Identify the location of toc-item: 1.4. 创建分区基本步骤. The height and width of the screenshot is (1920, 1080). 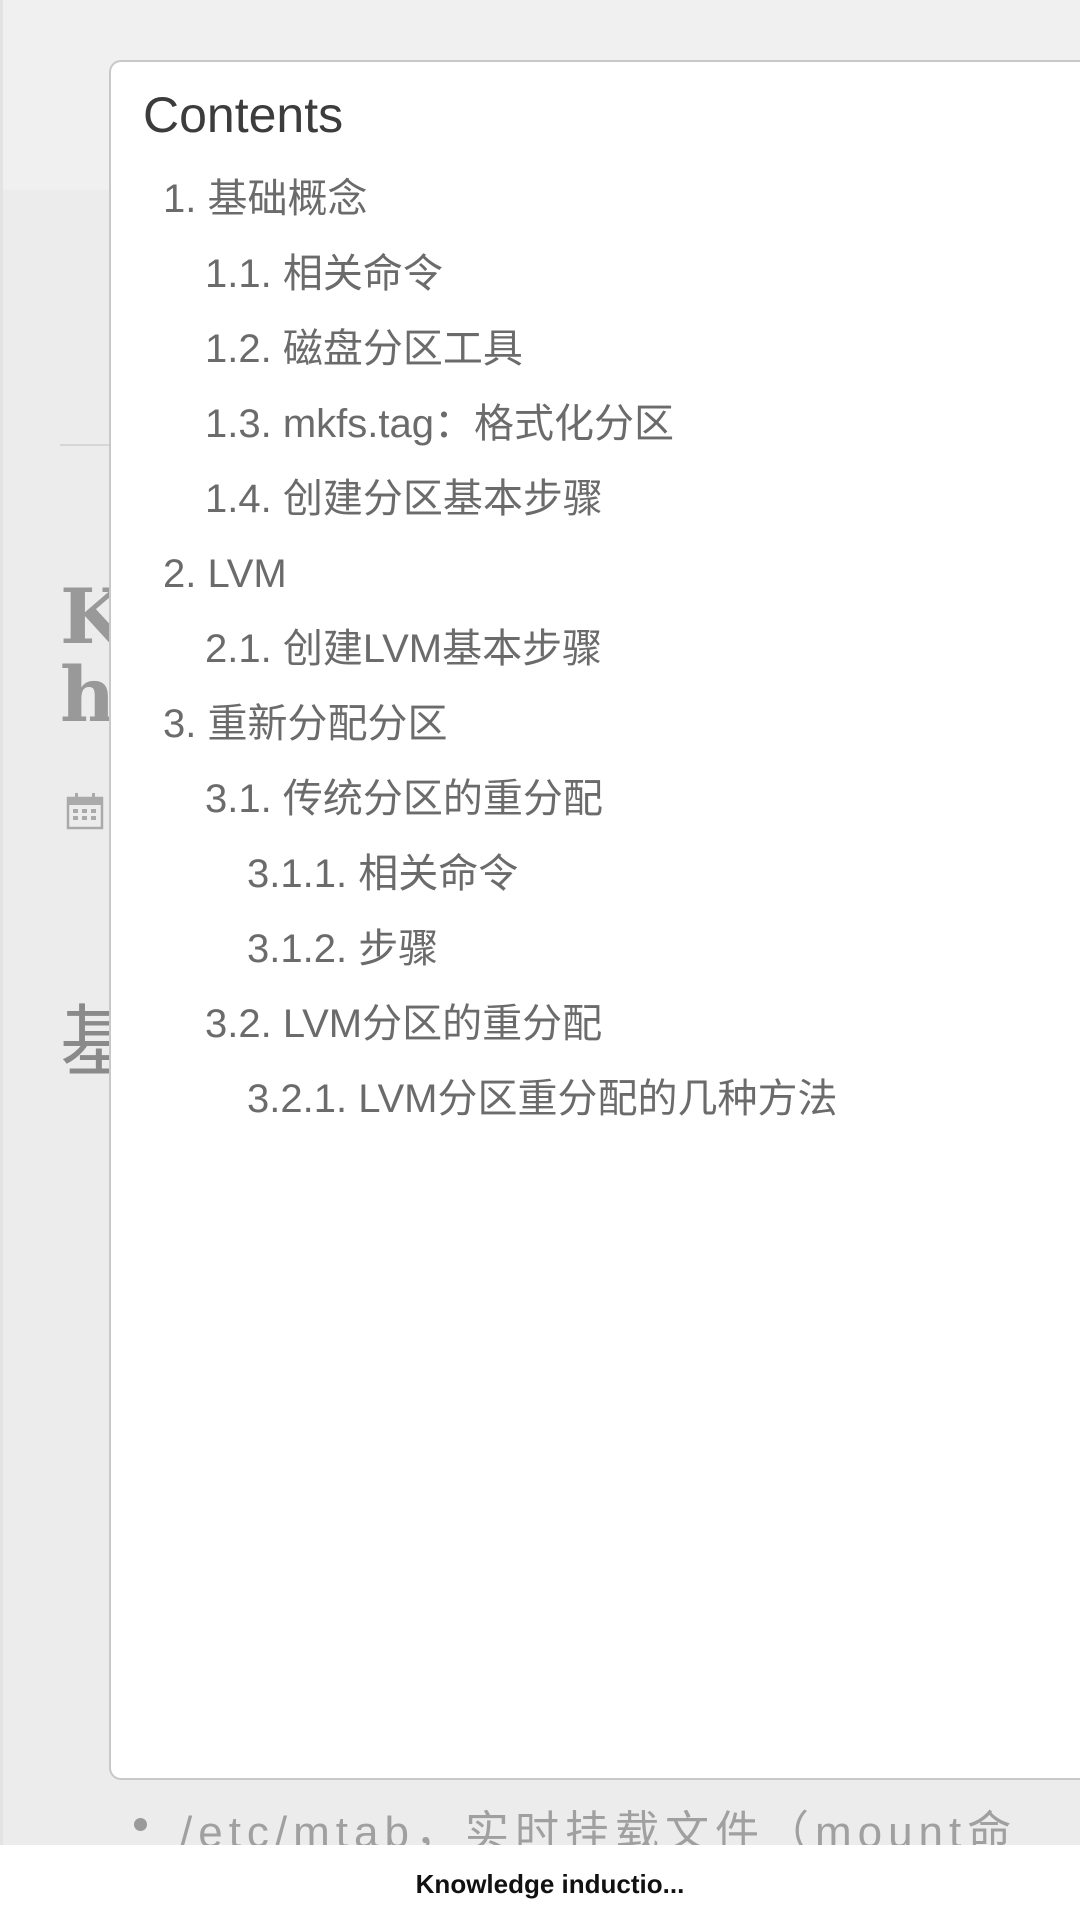
(474, 499).